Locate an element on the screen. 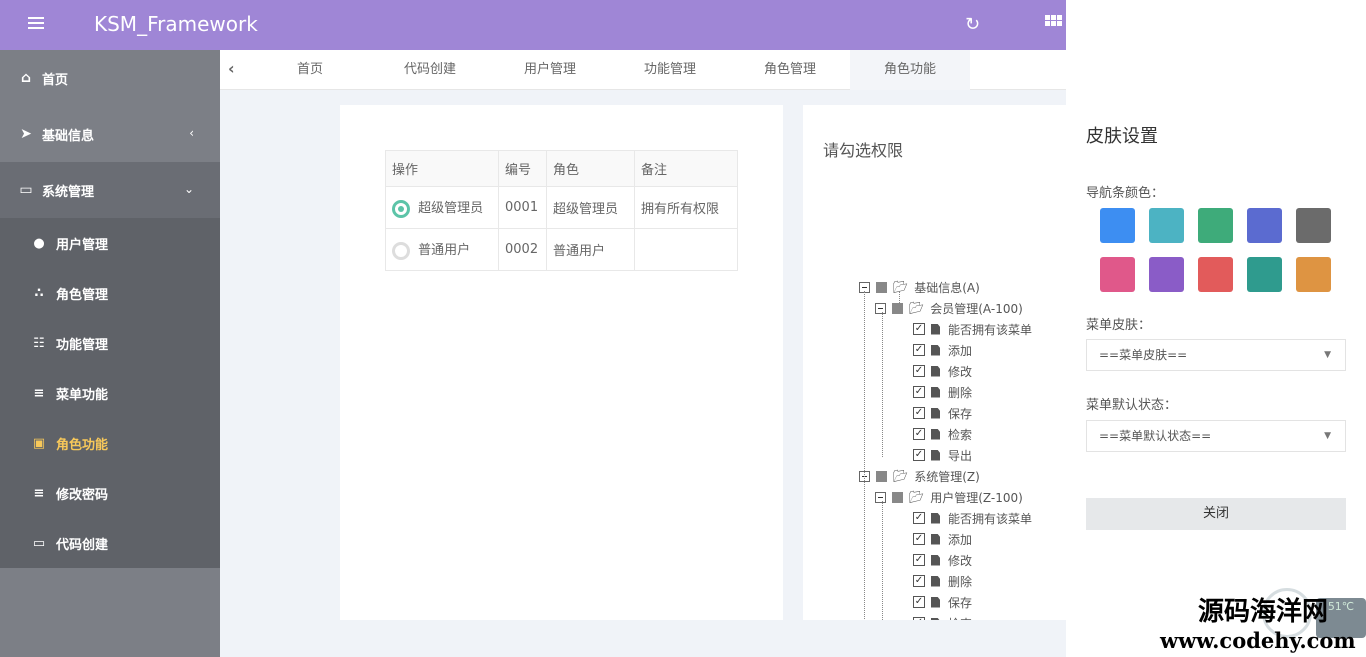 This screenshot has height=657, width=1366. home-icon: ⌂ is located at coordinates (26, 78).